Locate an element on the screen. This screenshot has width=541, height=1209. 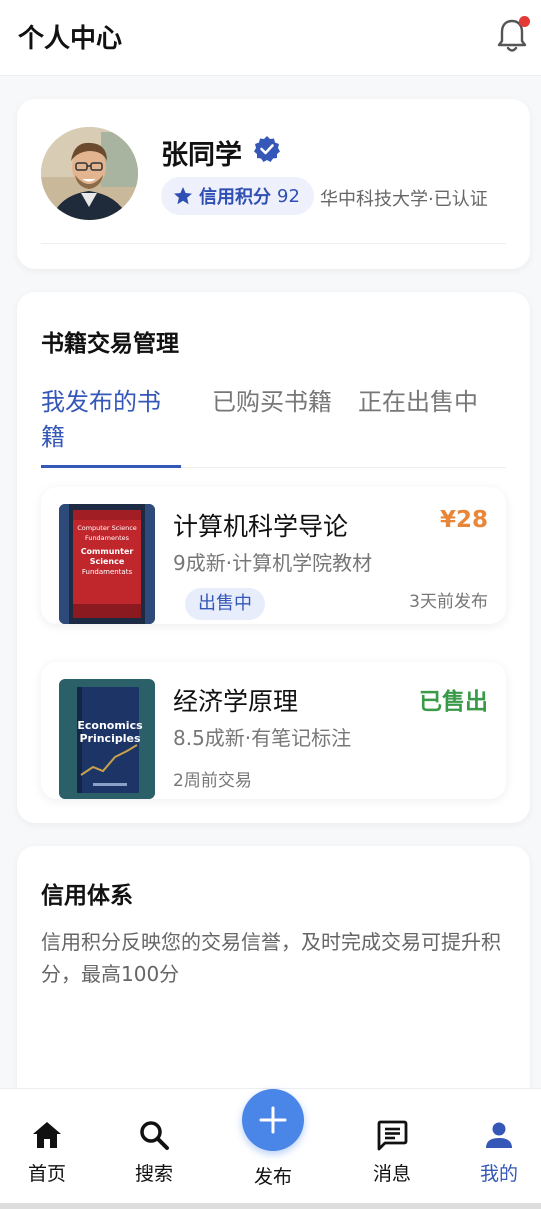
nav-label: 我的 is located at coordinates (498, 1174).